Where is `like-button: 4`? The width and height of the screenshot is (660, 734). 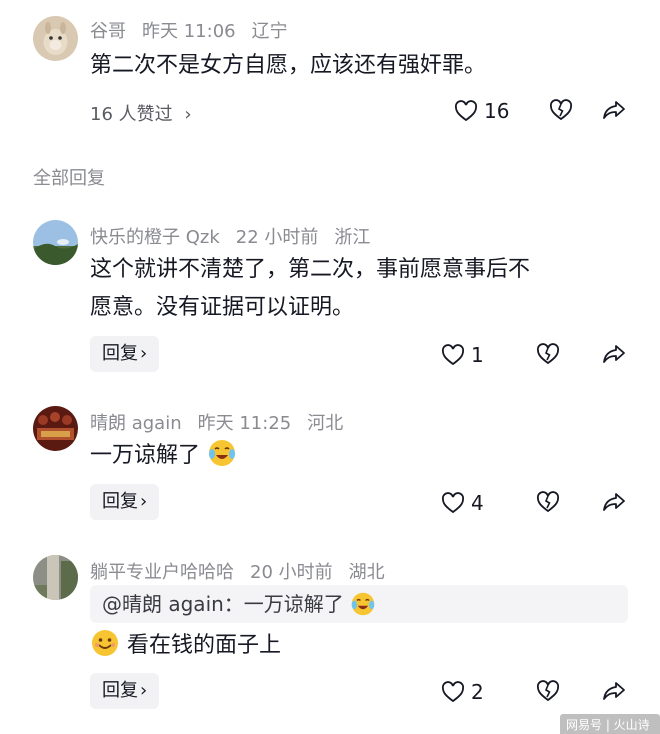 like-button: 4 is located at coordinates (462, 503).